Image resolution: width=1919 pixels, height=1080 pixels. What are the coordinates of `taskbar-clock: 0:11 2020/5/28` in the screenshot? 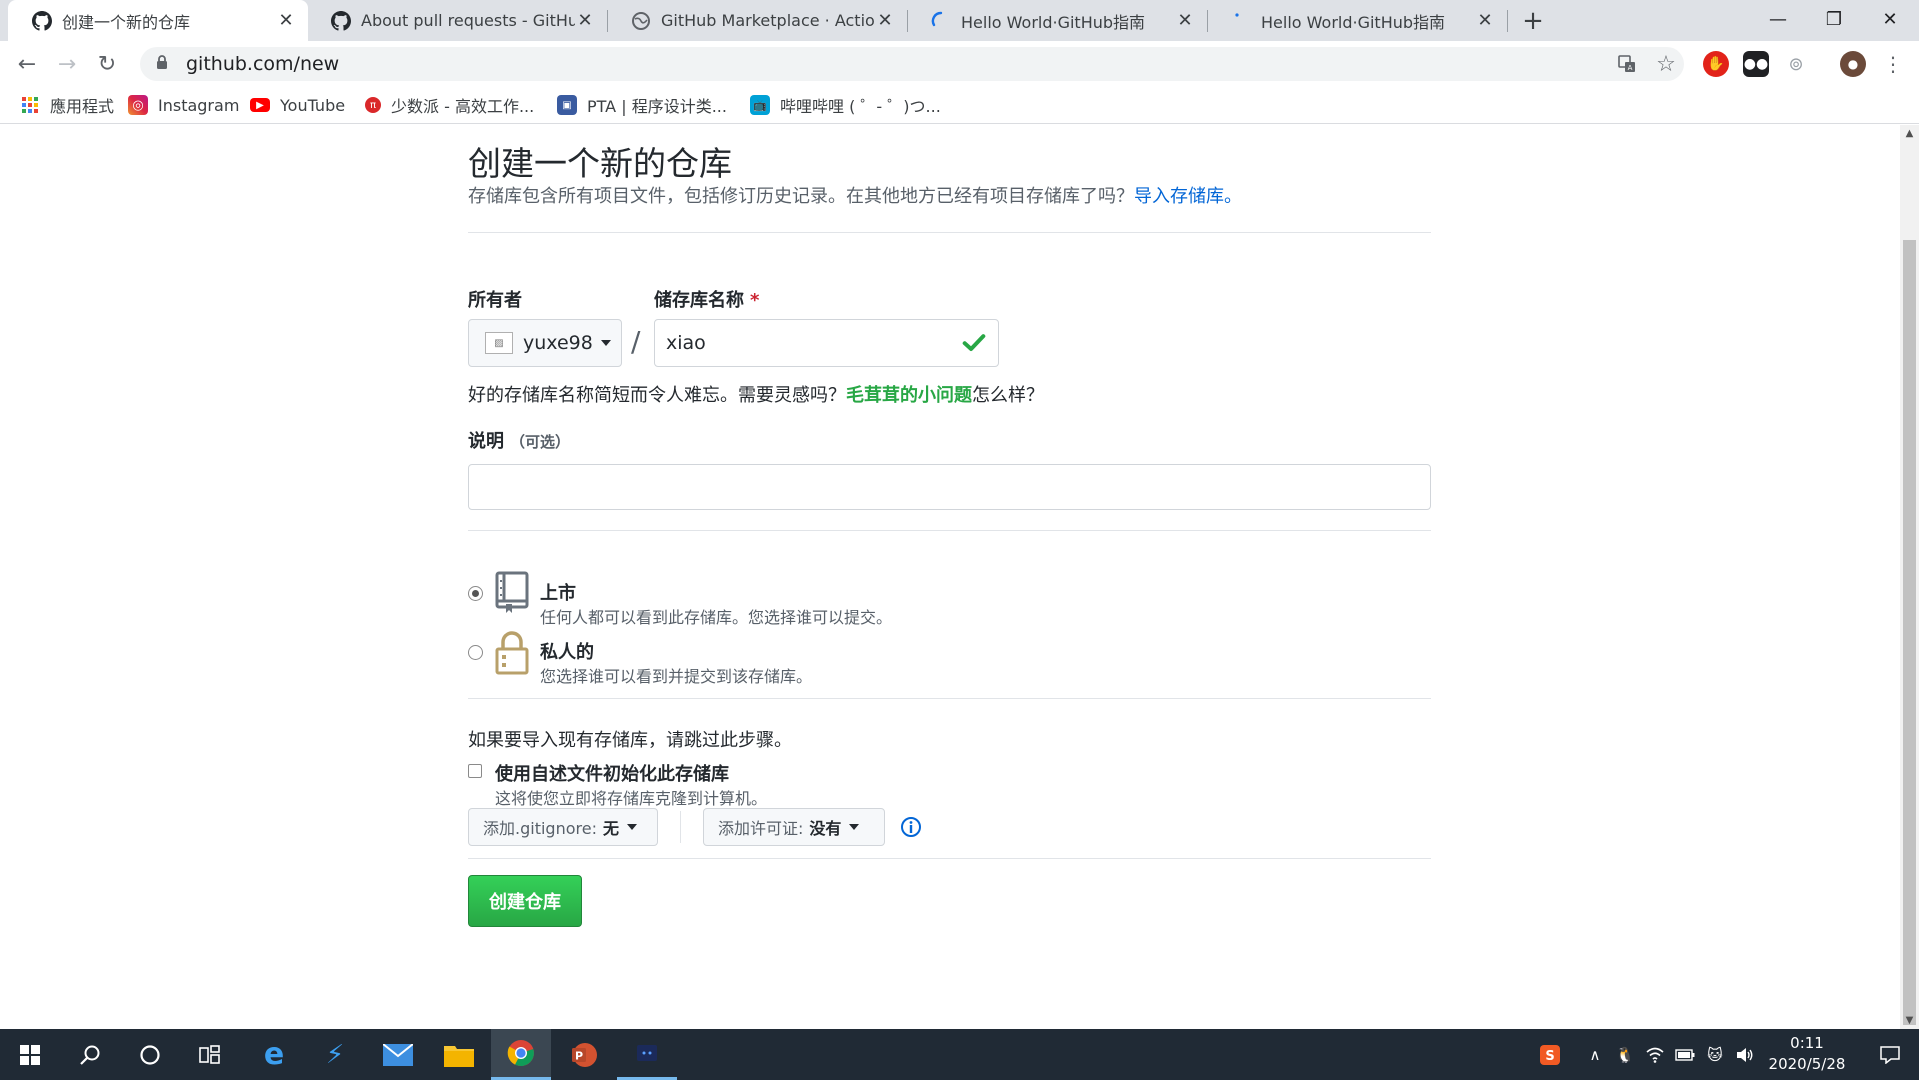 It's located at (1807, 1054).